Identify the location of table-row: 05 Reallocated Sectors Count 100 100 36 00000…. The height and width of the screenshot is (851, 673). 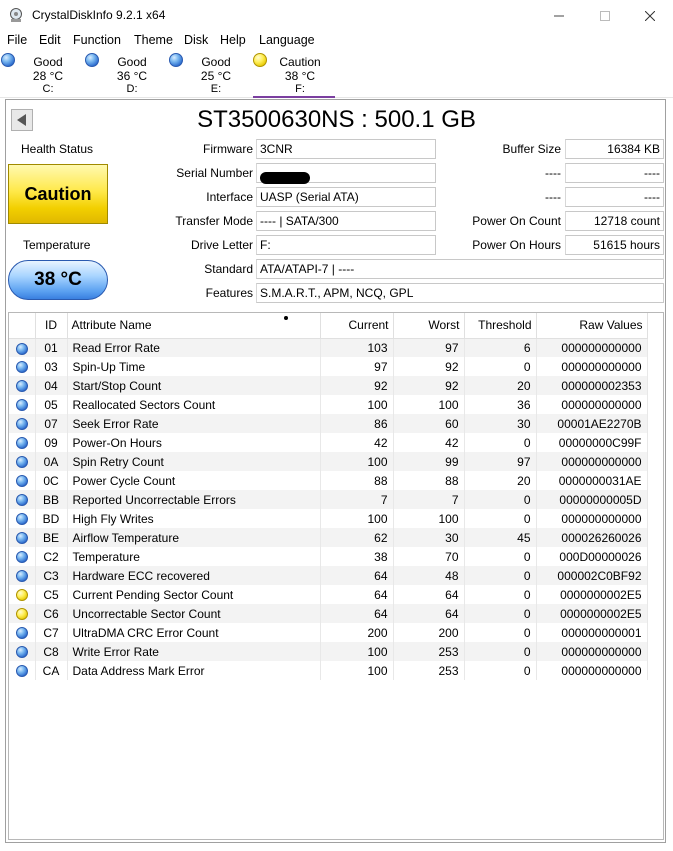
(328, 404).